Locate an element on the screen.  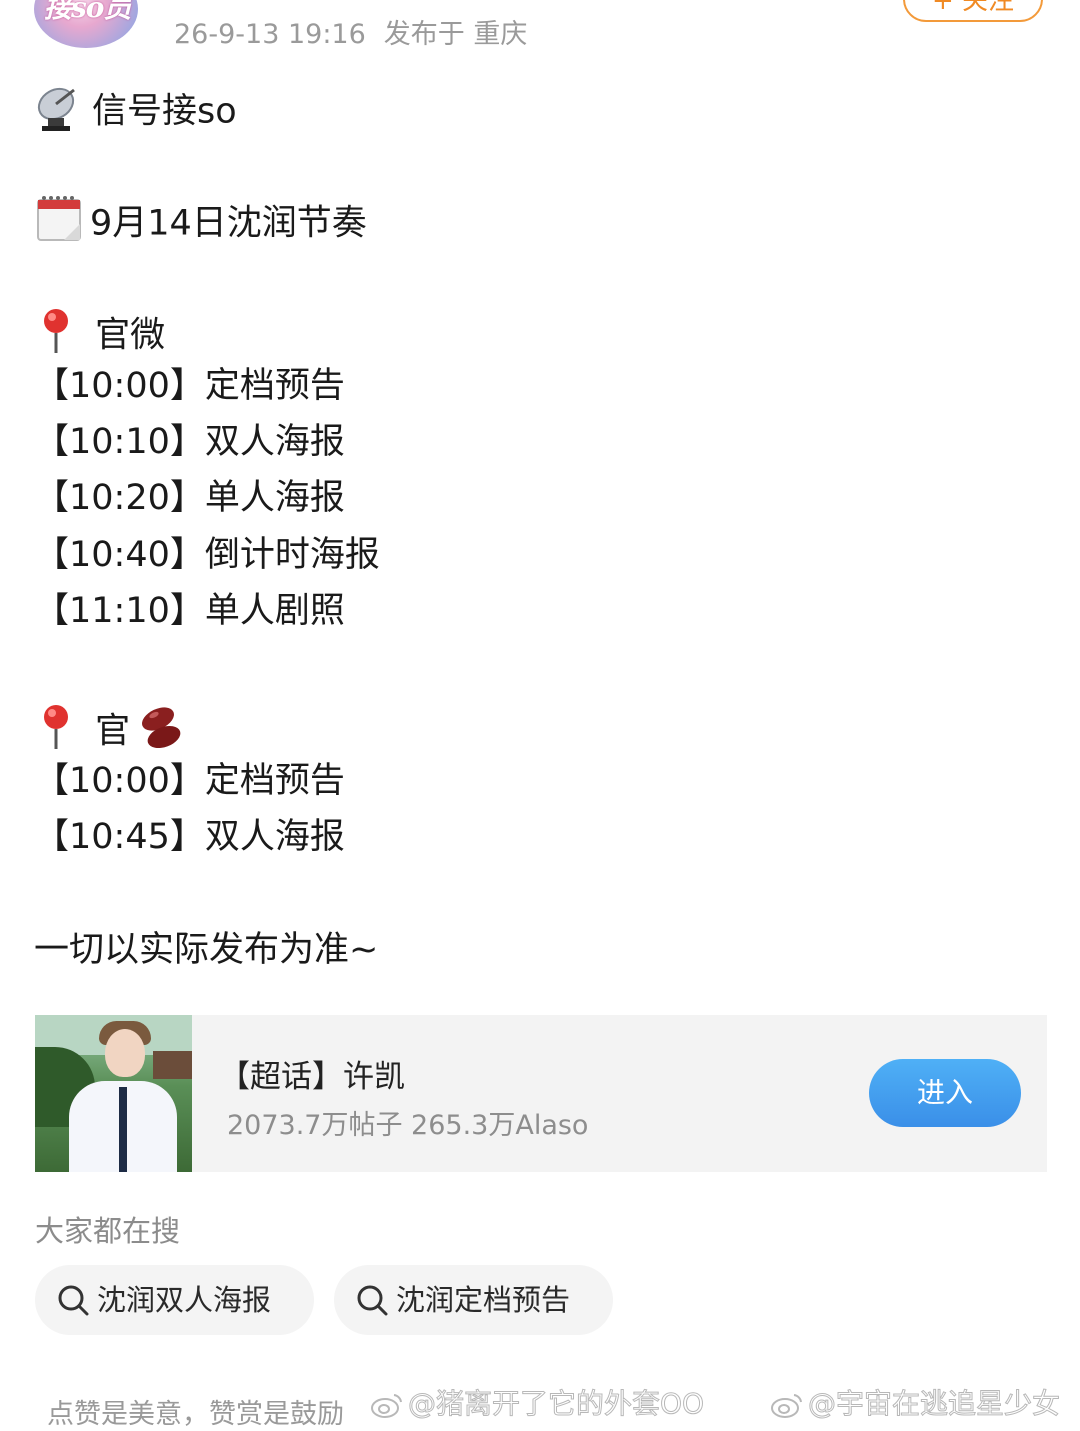
enter-button: 进入 is located at coordinates (945, 1093).